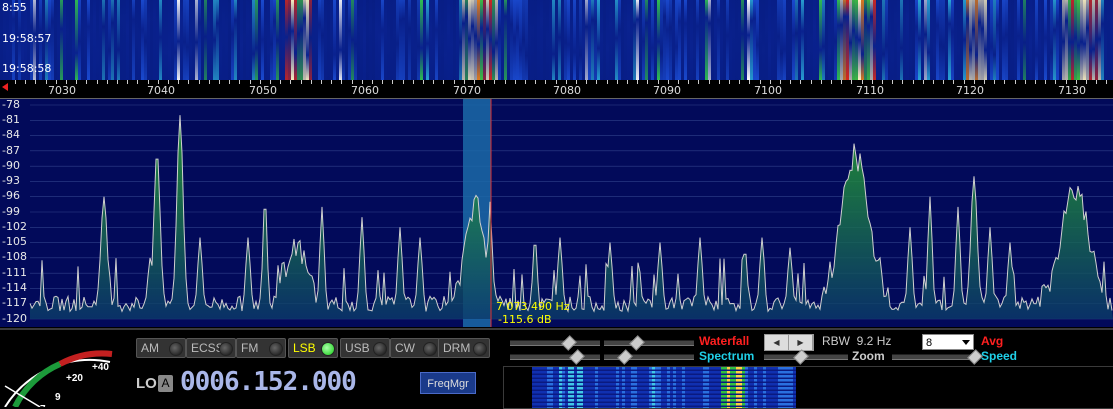  I want to click on zoom-label: Zoom, so click(868, 356).